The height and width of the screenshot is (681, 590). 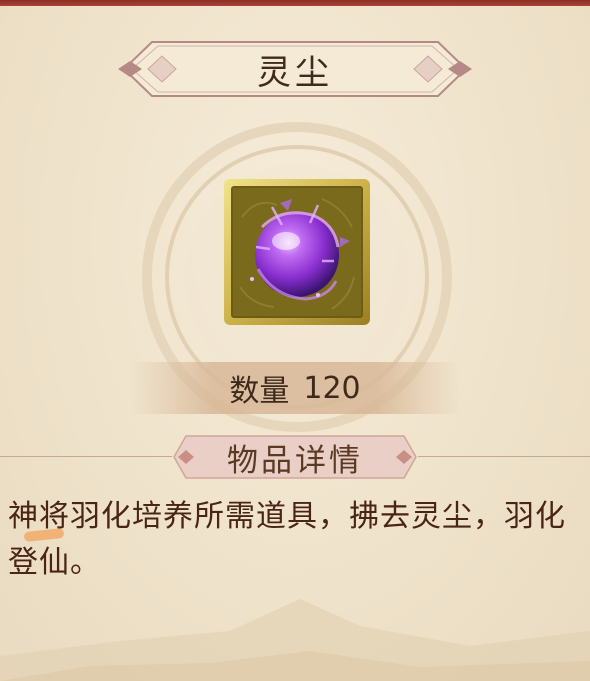 What do you see at coordinates (259, 391) in the screenshot?
I see `quantity-label: 数量` at bounding box center [259, 391].